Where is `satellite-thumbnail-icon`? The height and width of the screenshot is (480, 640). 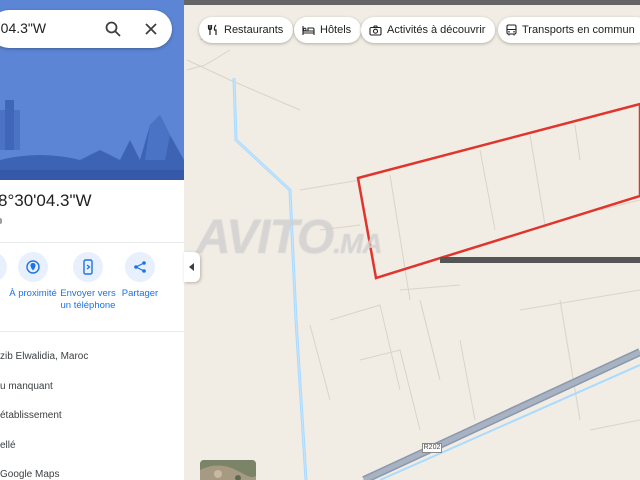
satellite-thumbnail-icon is located at coordinates (228, 470).